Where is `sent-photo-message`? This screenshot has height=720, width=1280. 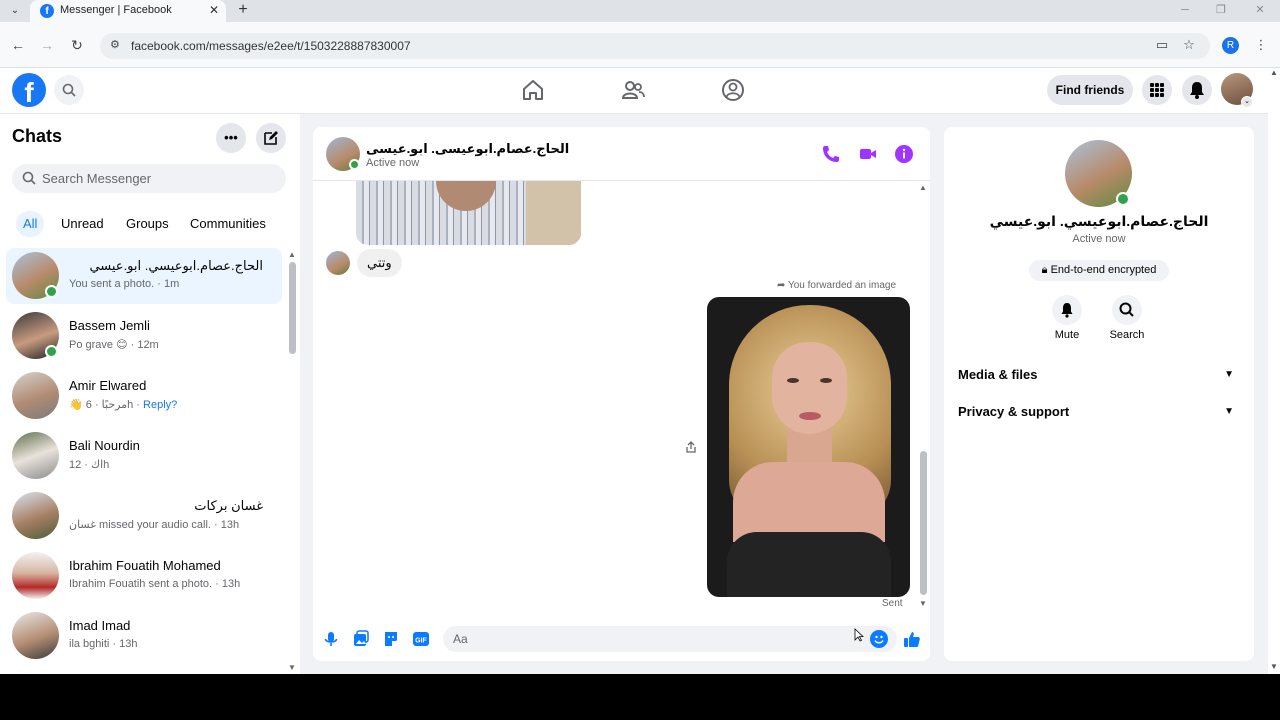
sent-photo-message is located at coordinates (808, 447).